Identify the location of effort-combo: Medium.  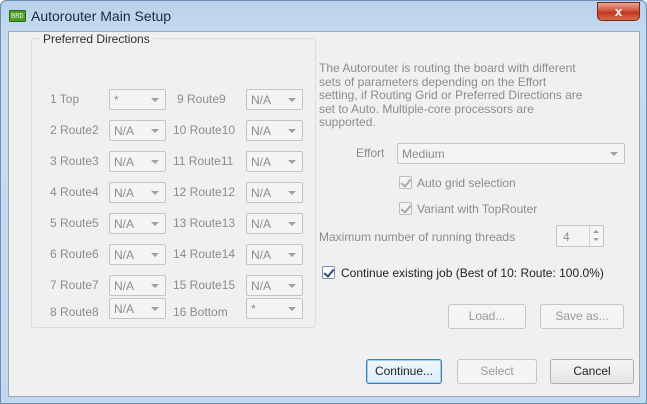
(511, 153).